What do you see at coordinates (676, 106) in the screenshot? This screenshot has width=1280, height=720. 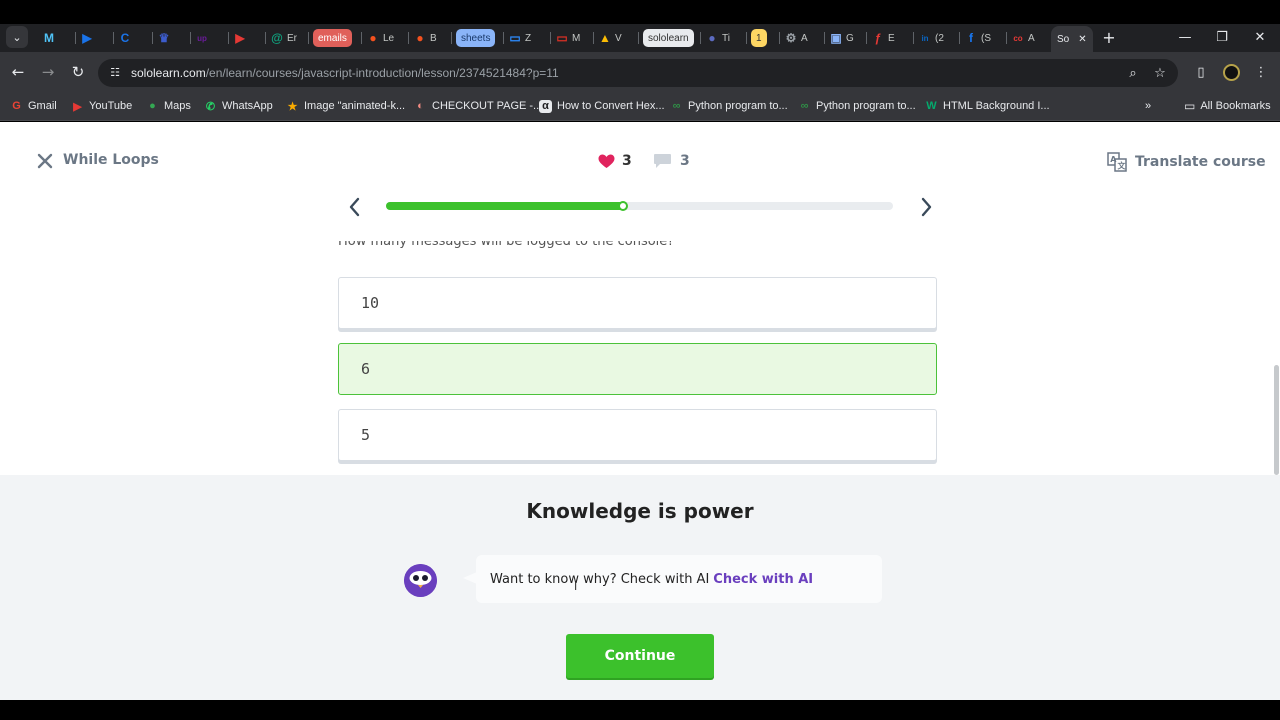 I see `gfg-icon: ∞` at bounding box center [676, 106].